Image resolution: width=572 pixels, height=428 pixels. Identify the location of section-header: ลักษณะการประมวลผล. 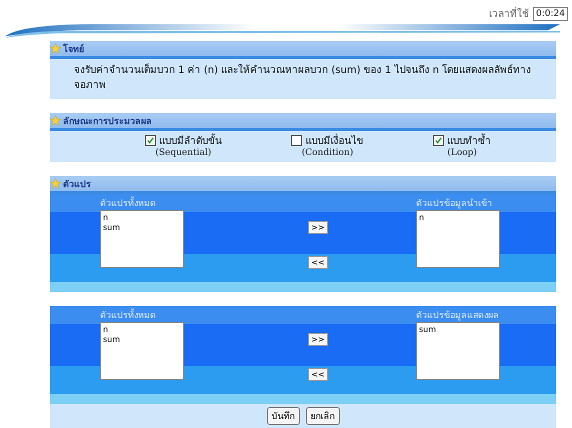
(303, 122).